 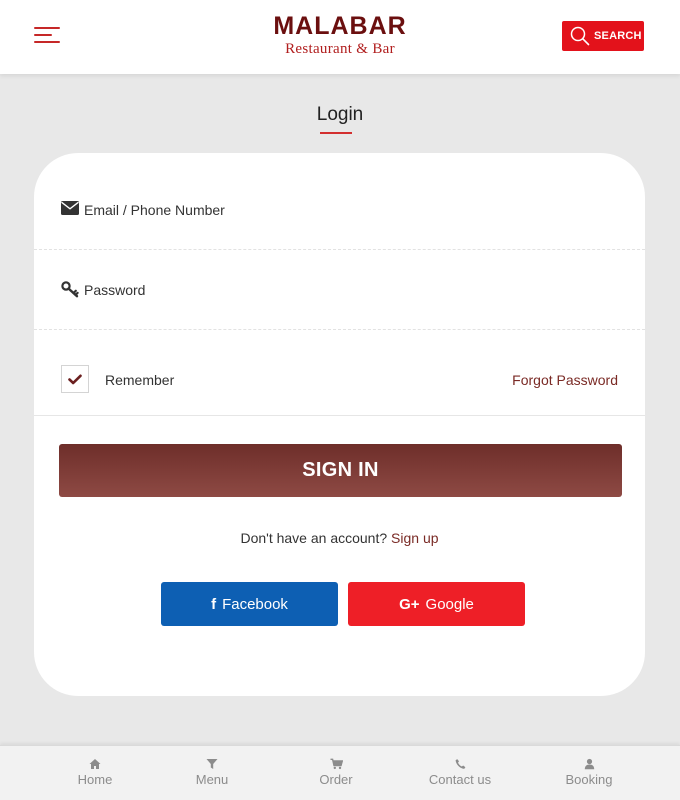 What do you see at coordinates (95, 764) in the screenshot?
I see `home-icon` at bounding box center [95, 764].